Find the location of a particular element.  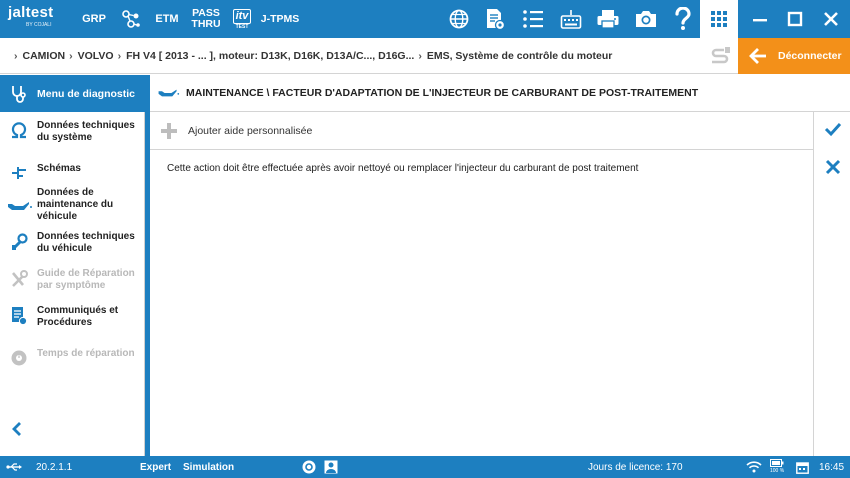

jaltest-logo: jaltest BY COJALI is located at coordinates (30, 16).